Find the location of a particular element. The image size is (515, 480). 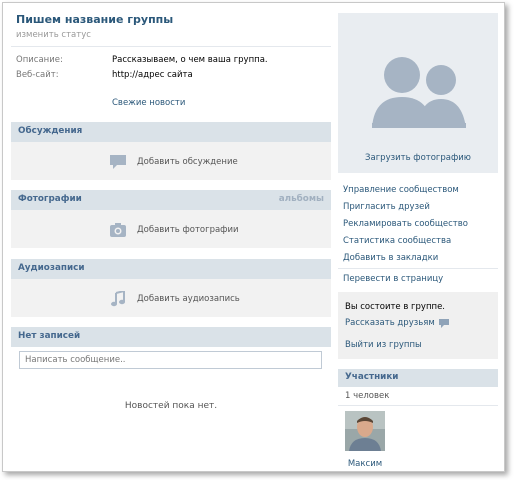

convert-to-page-link: Перевести в страницу is located at coordinates (393, 279).